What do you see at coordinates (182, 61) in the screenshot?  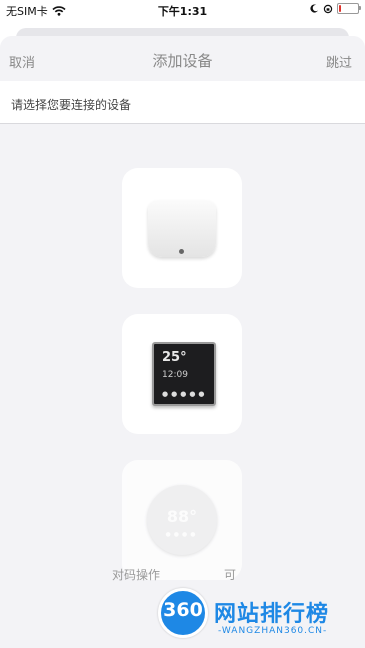 I see `page-title: 添加设备` at bounding box center [182, 61].